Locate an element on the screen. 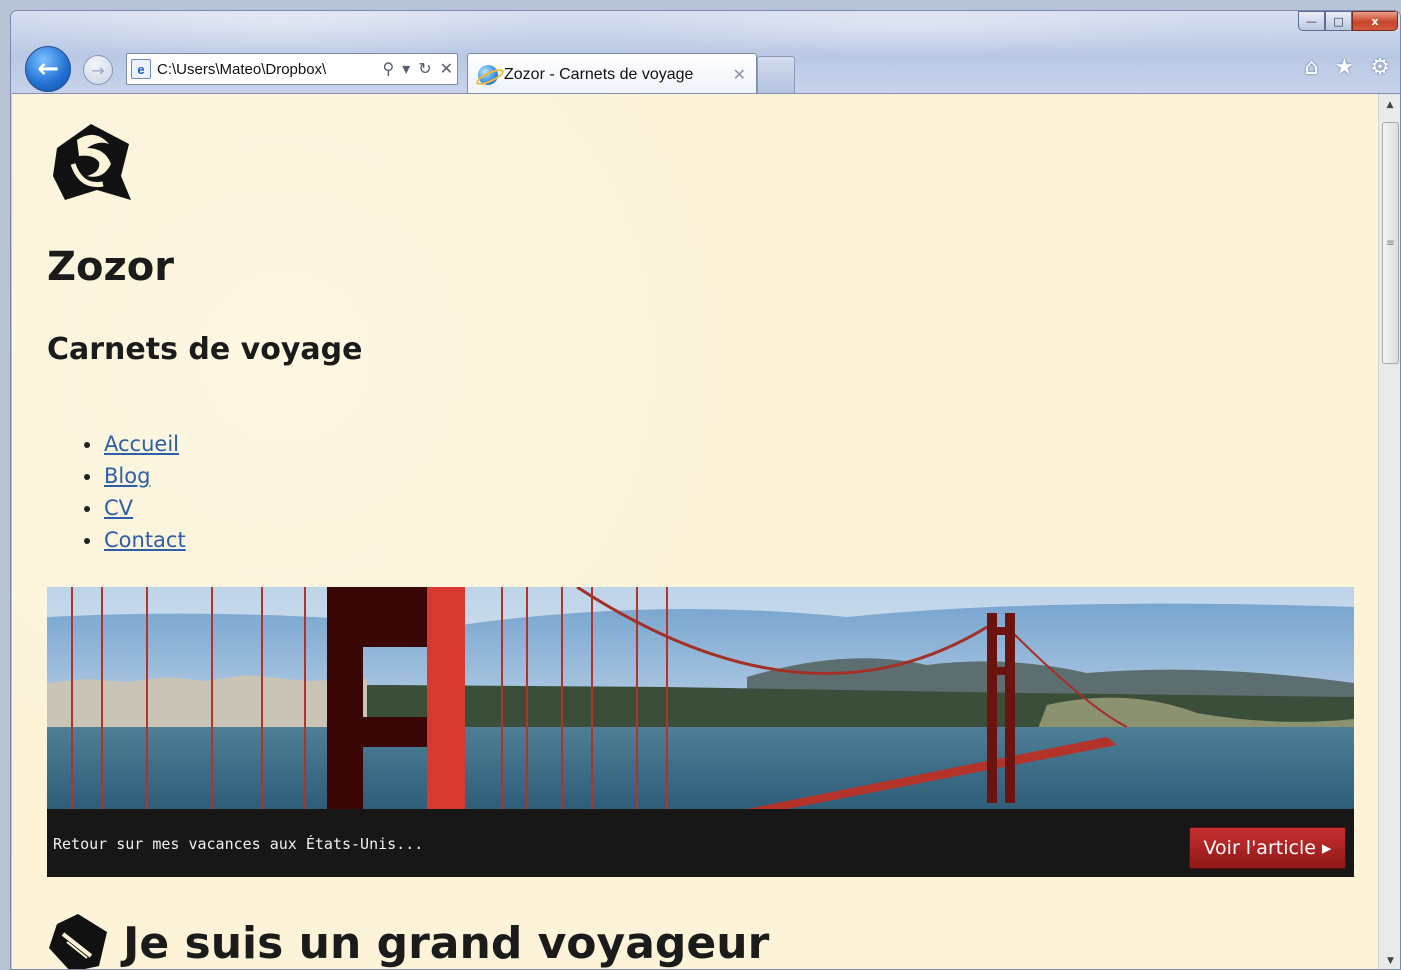 The width and height of the screenshot is (1401, 970). vertical-scrollbar: ▲ ≡ ▼ is located at coordinates (1389, 531).